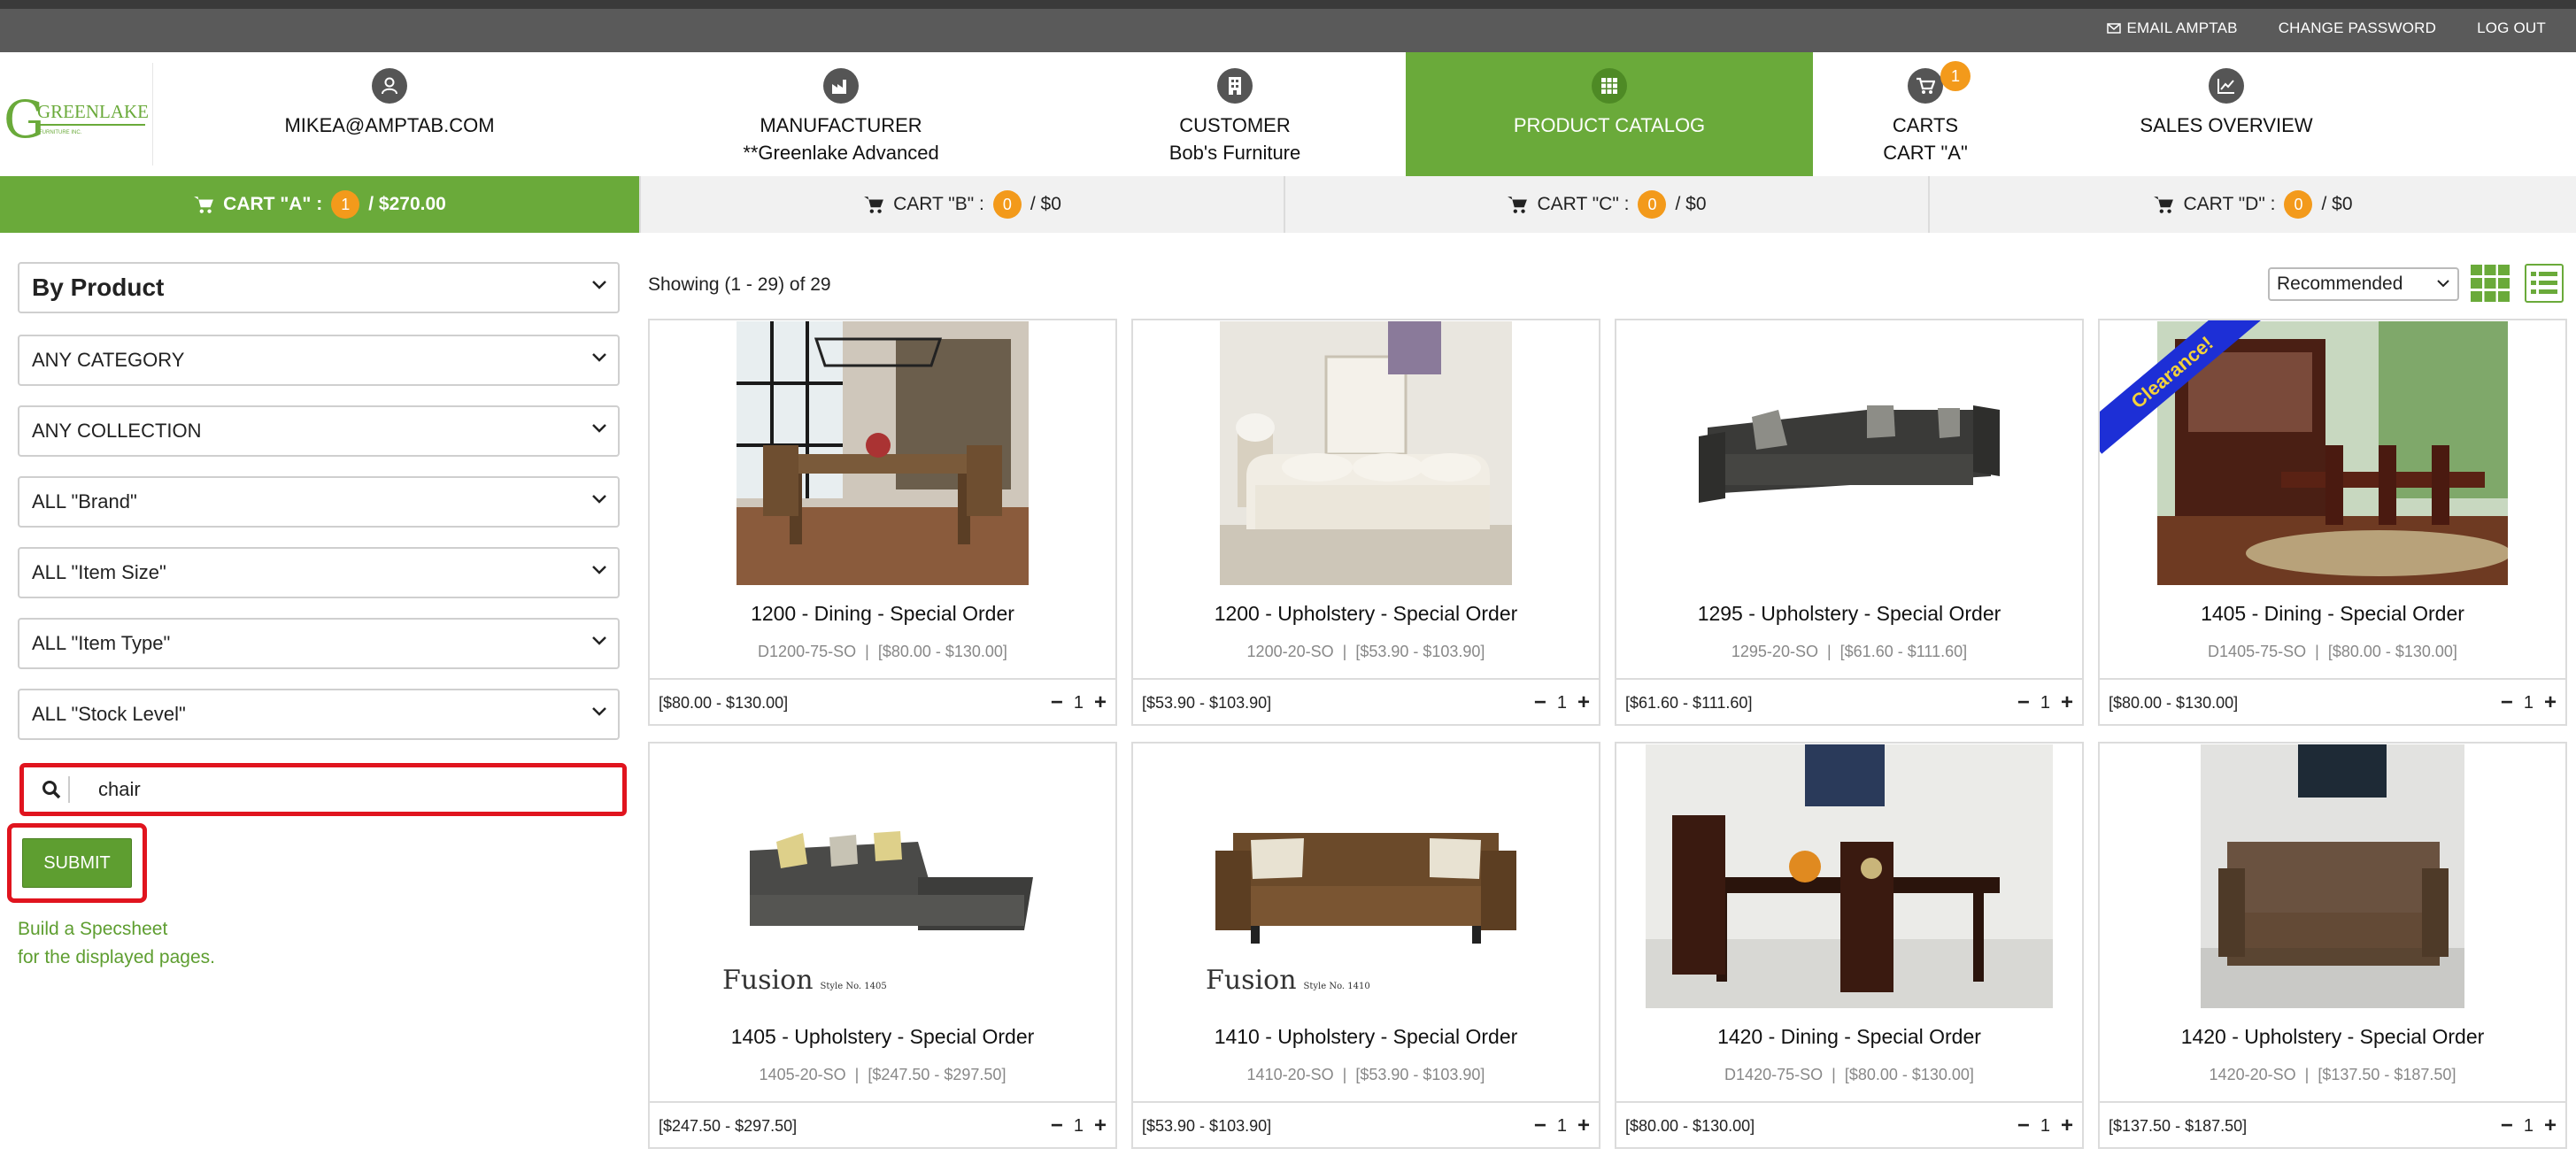  I want to click on nav-customer: CUSTOMER Bob's Furniture, so click(1234, 114).